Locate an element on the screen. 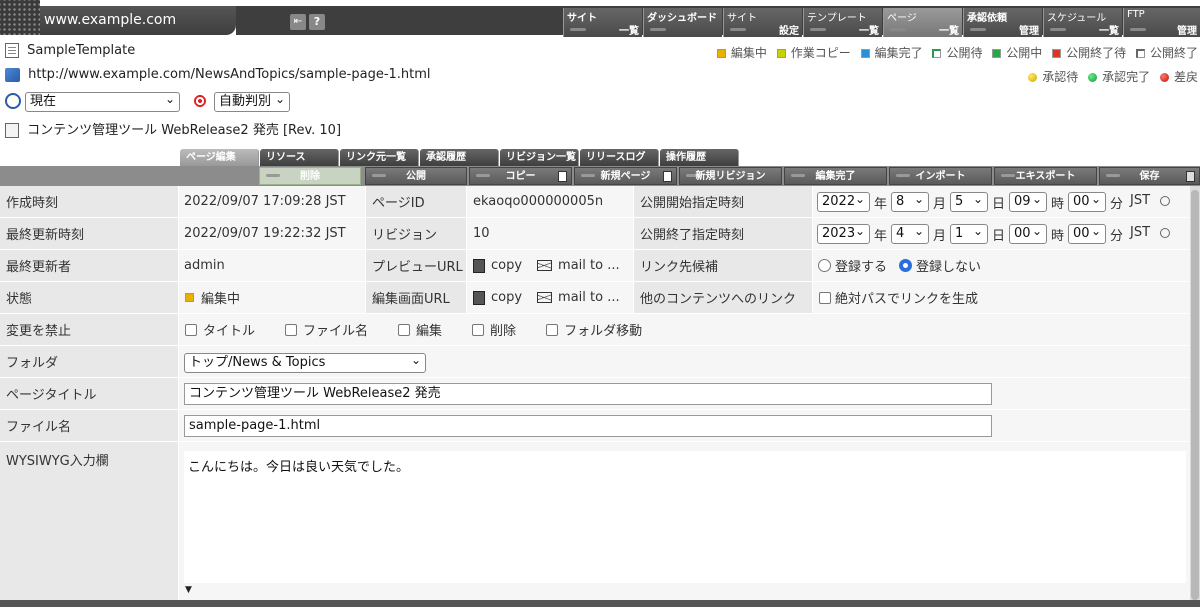 The image size is (1200, 607). tab-resources: リソース is located at coordinates (299, 157).